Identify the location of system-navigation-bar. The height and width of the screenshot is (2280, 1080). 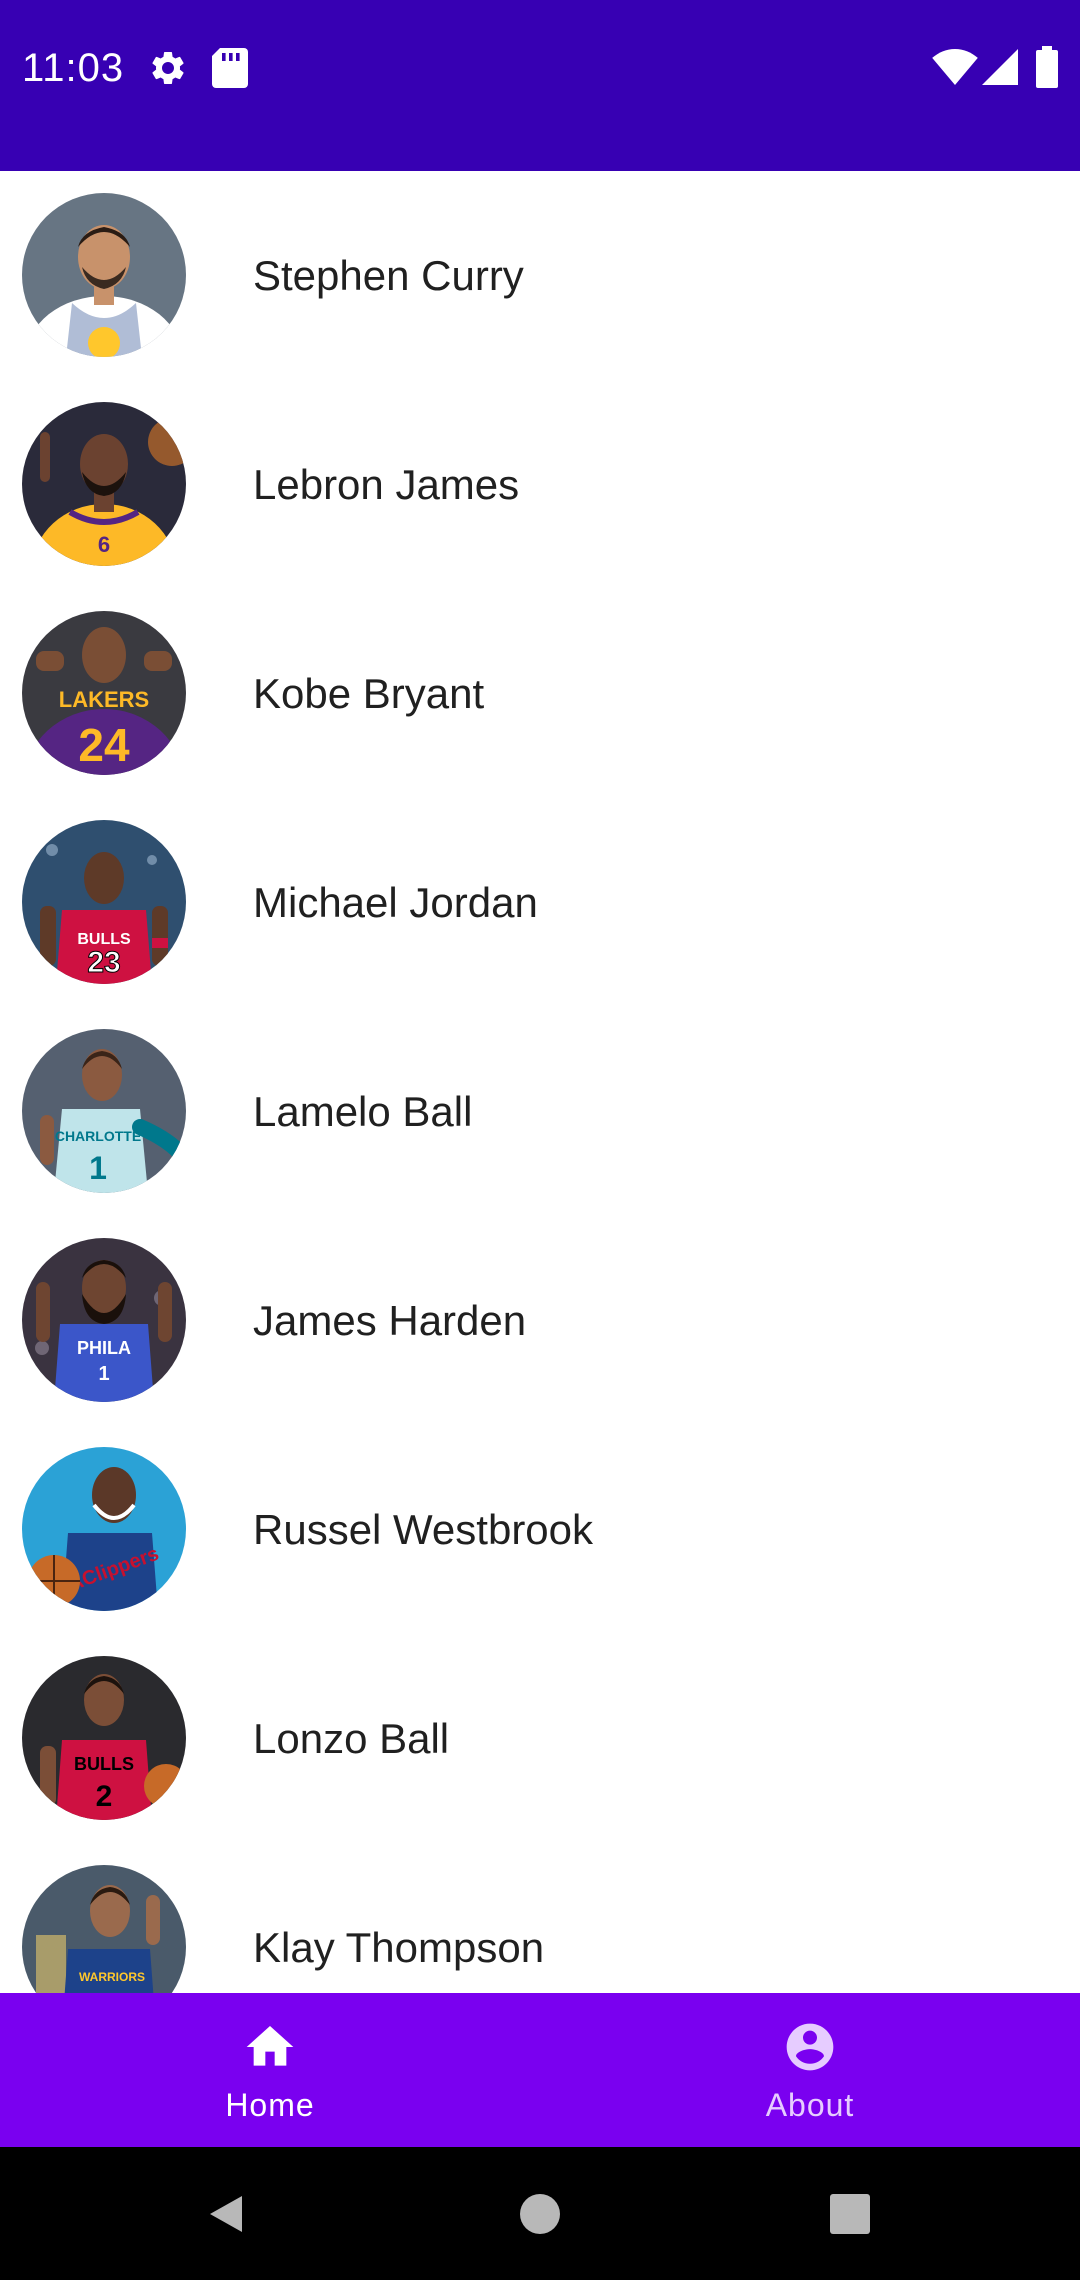
(540, 2213).